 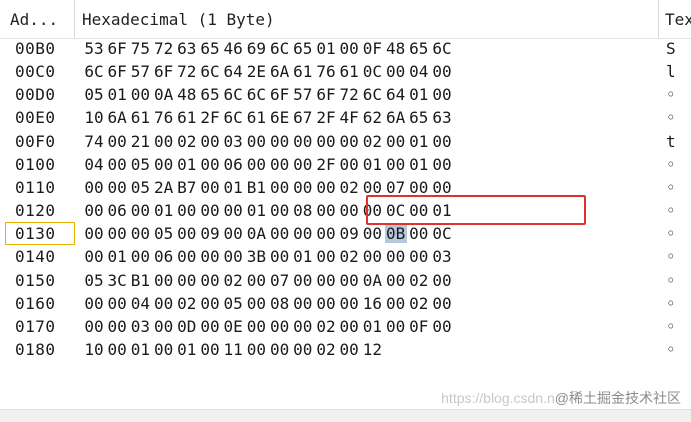 What do you see at coordinates (117, 210) in the screenshot?
I see `hex-byte: 06` at bounding box center [117, 210].